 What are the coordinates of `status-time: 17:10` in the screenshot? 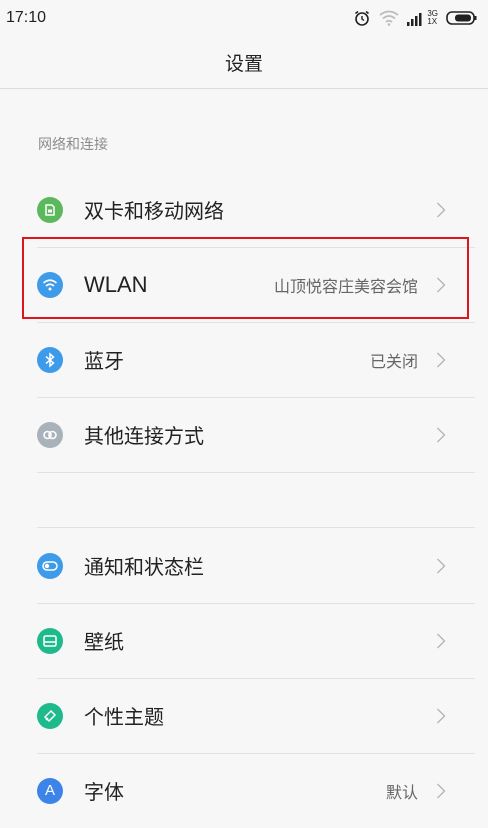 It's located at (26, 17).